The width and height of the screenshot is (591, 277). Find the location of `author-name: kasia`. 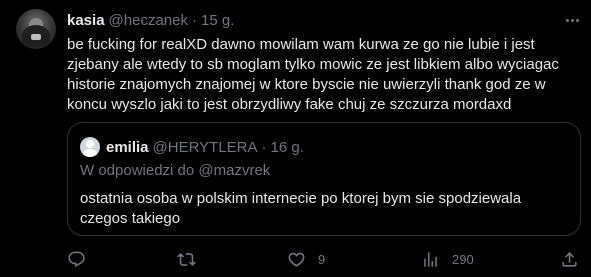

author-name: kasia is located at coordinates (86, 20).